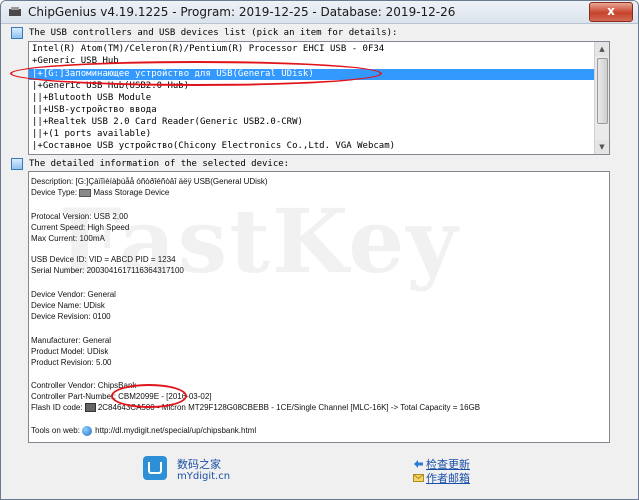 The height and width of the screenshot is (500, 639). I want to click on update-icon, so click(418, 464).